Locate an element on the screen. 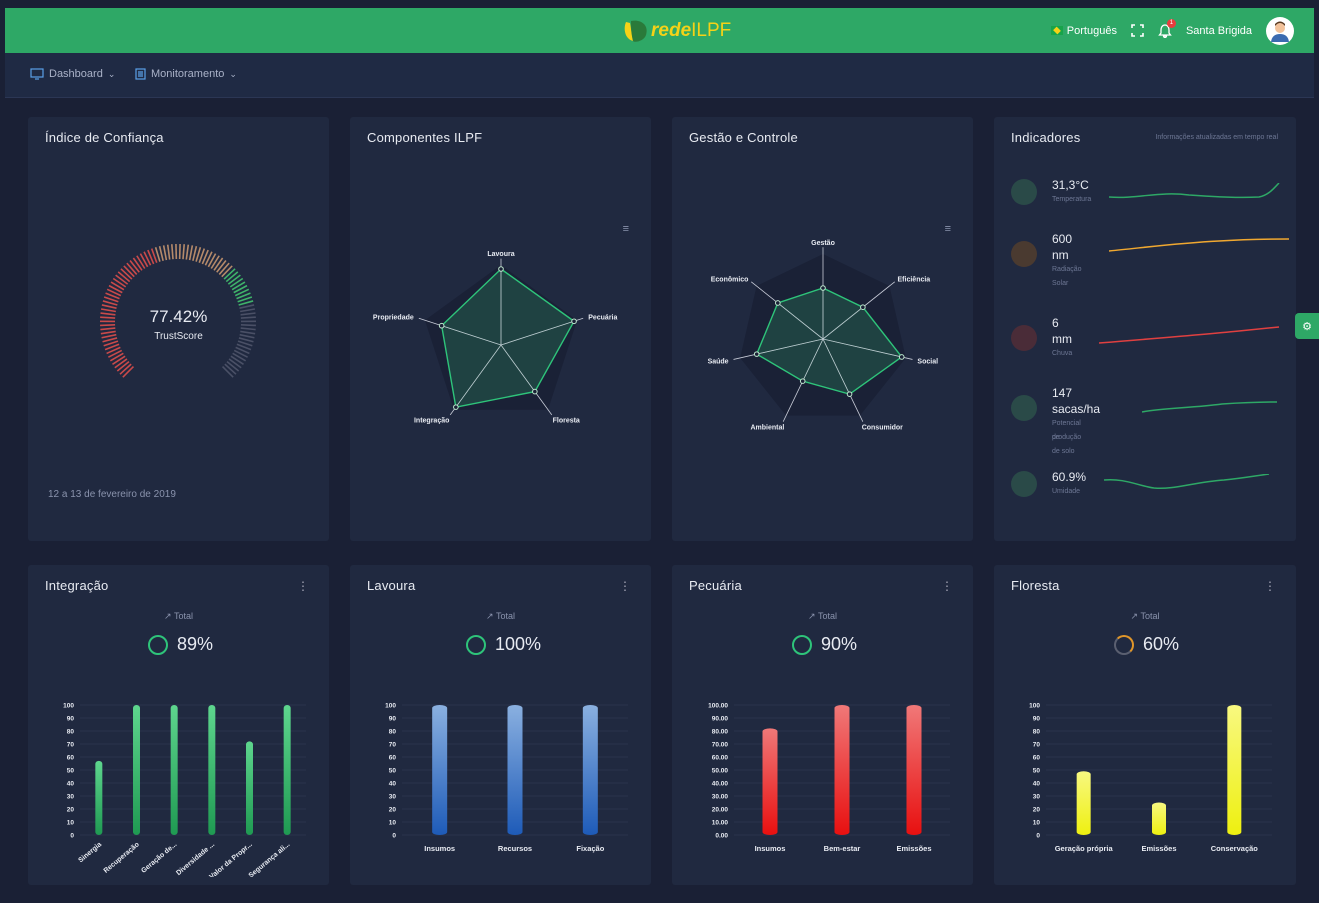 This screenshot has width=1319, height=903. x-tick-label: Emissões is located at coordinates (913, 848).